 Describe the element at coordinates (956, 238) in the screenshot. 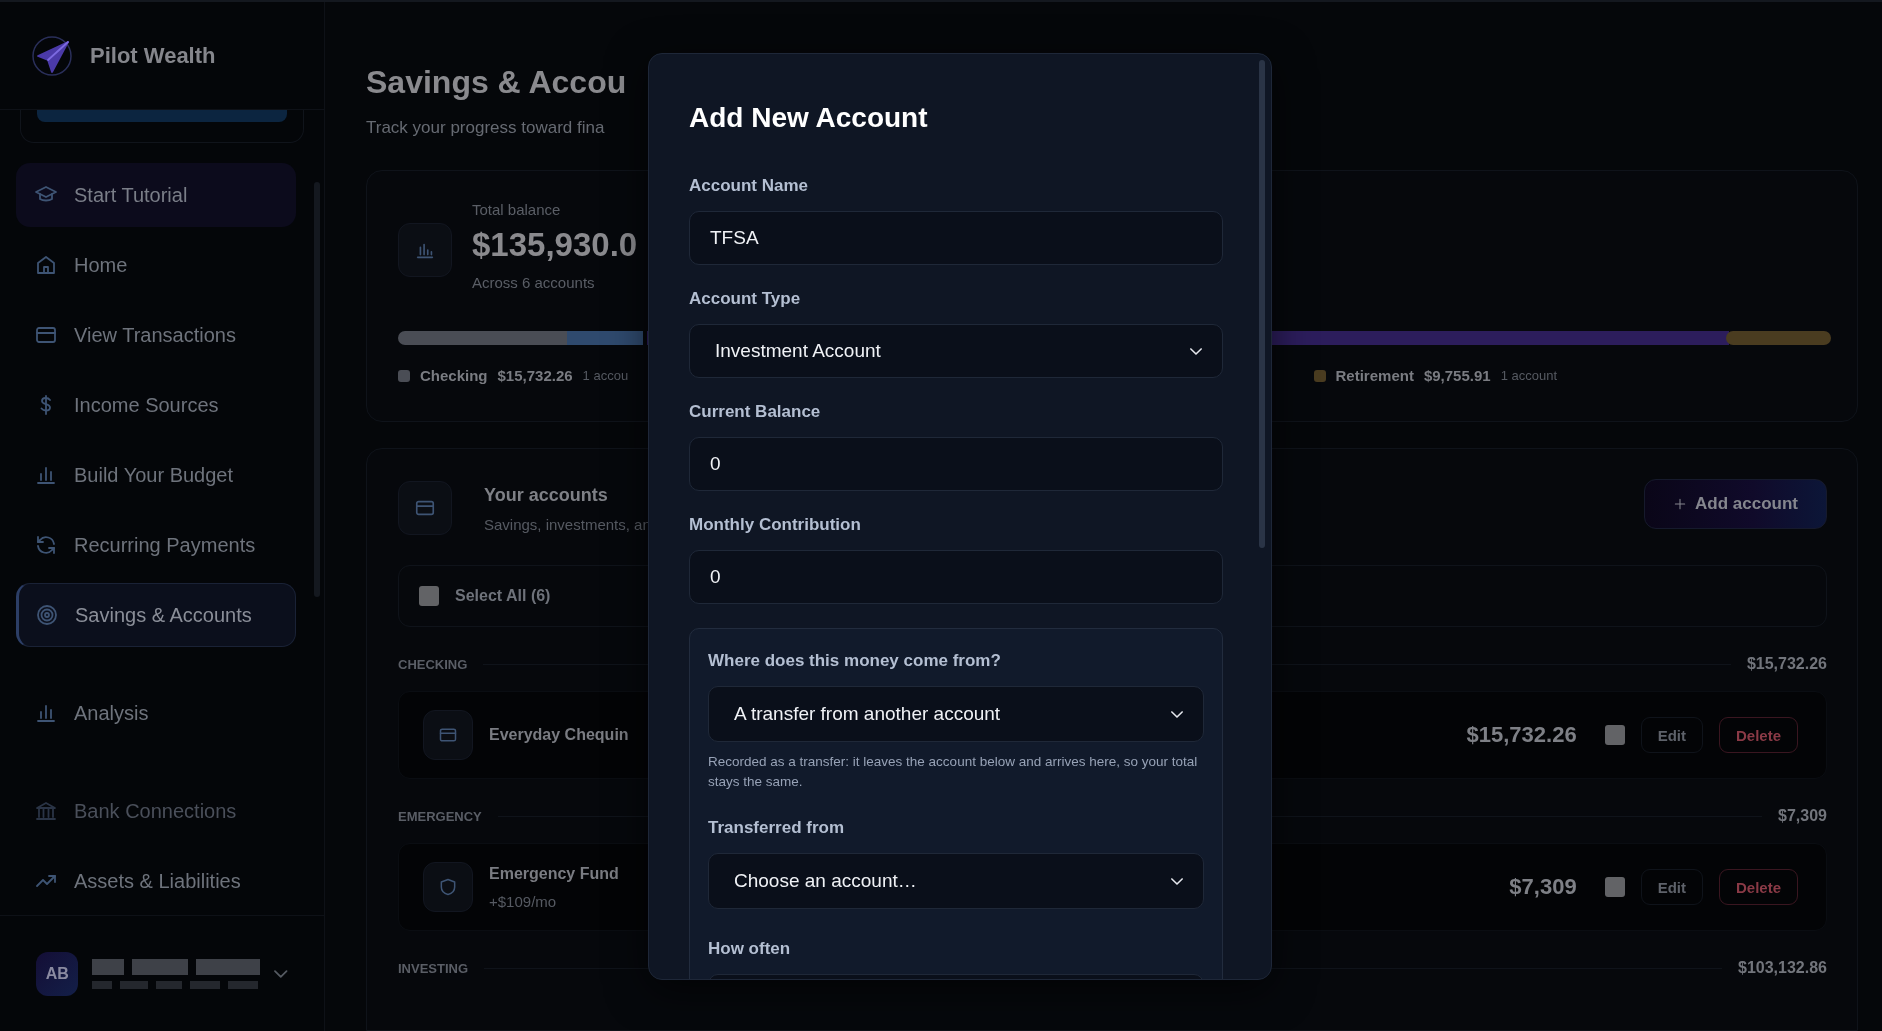

I see `input-field: TFSA` at that location.